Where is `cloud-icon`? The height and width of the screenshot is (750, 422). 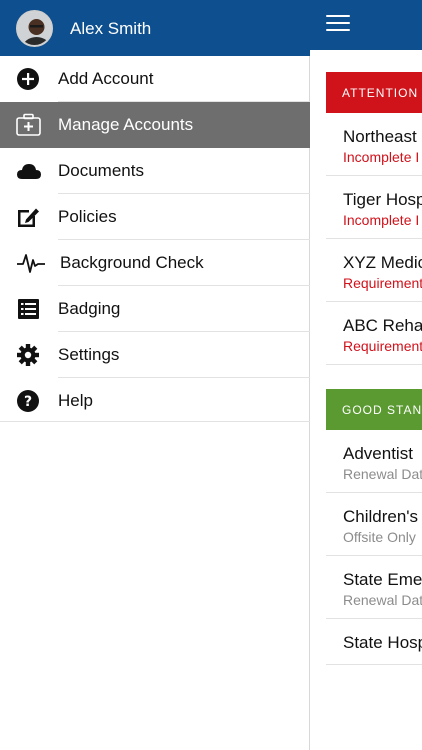
cloud-icon is located at coordinates (29, 171).